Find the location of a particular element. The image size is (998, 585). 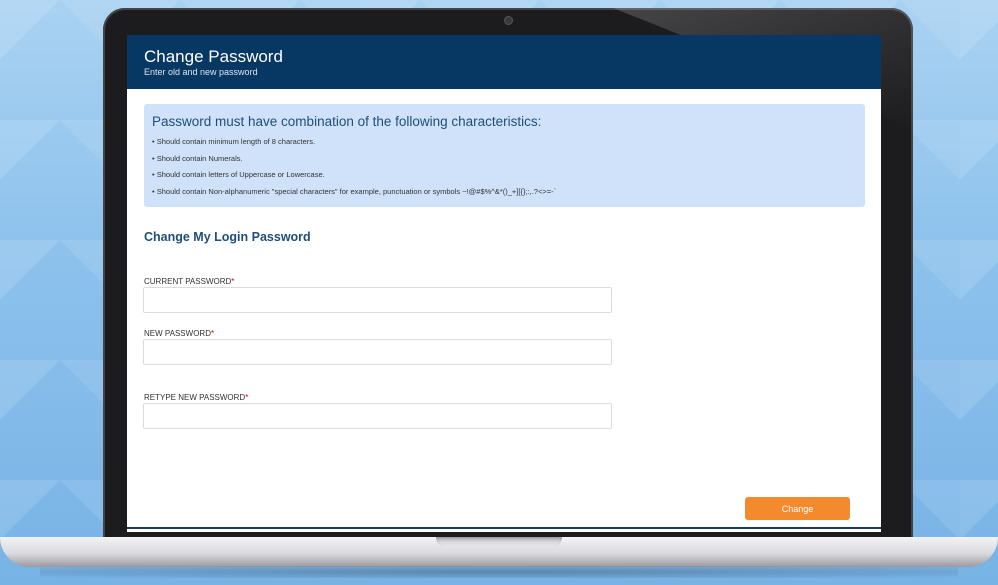

retype-password-label: RETYPE NEW PASSWORD* is located at coordinates (196, 397).